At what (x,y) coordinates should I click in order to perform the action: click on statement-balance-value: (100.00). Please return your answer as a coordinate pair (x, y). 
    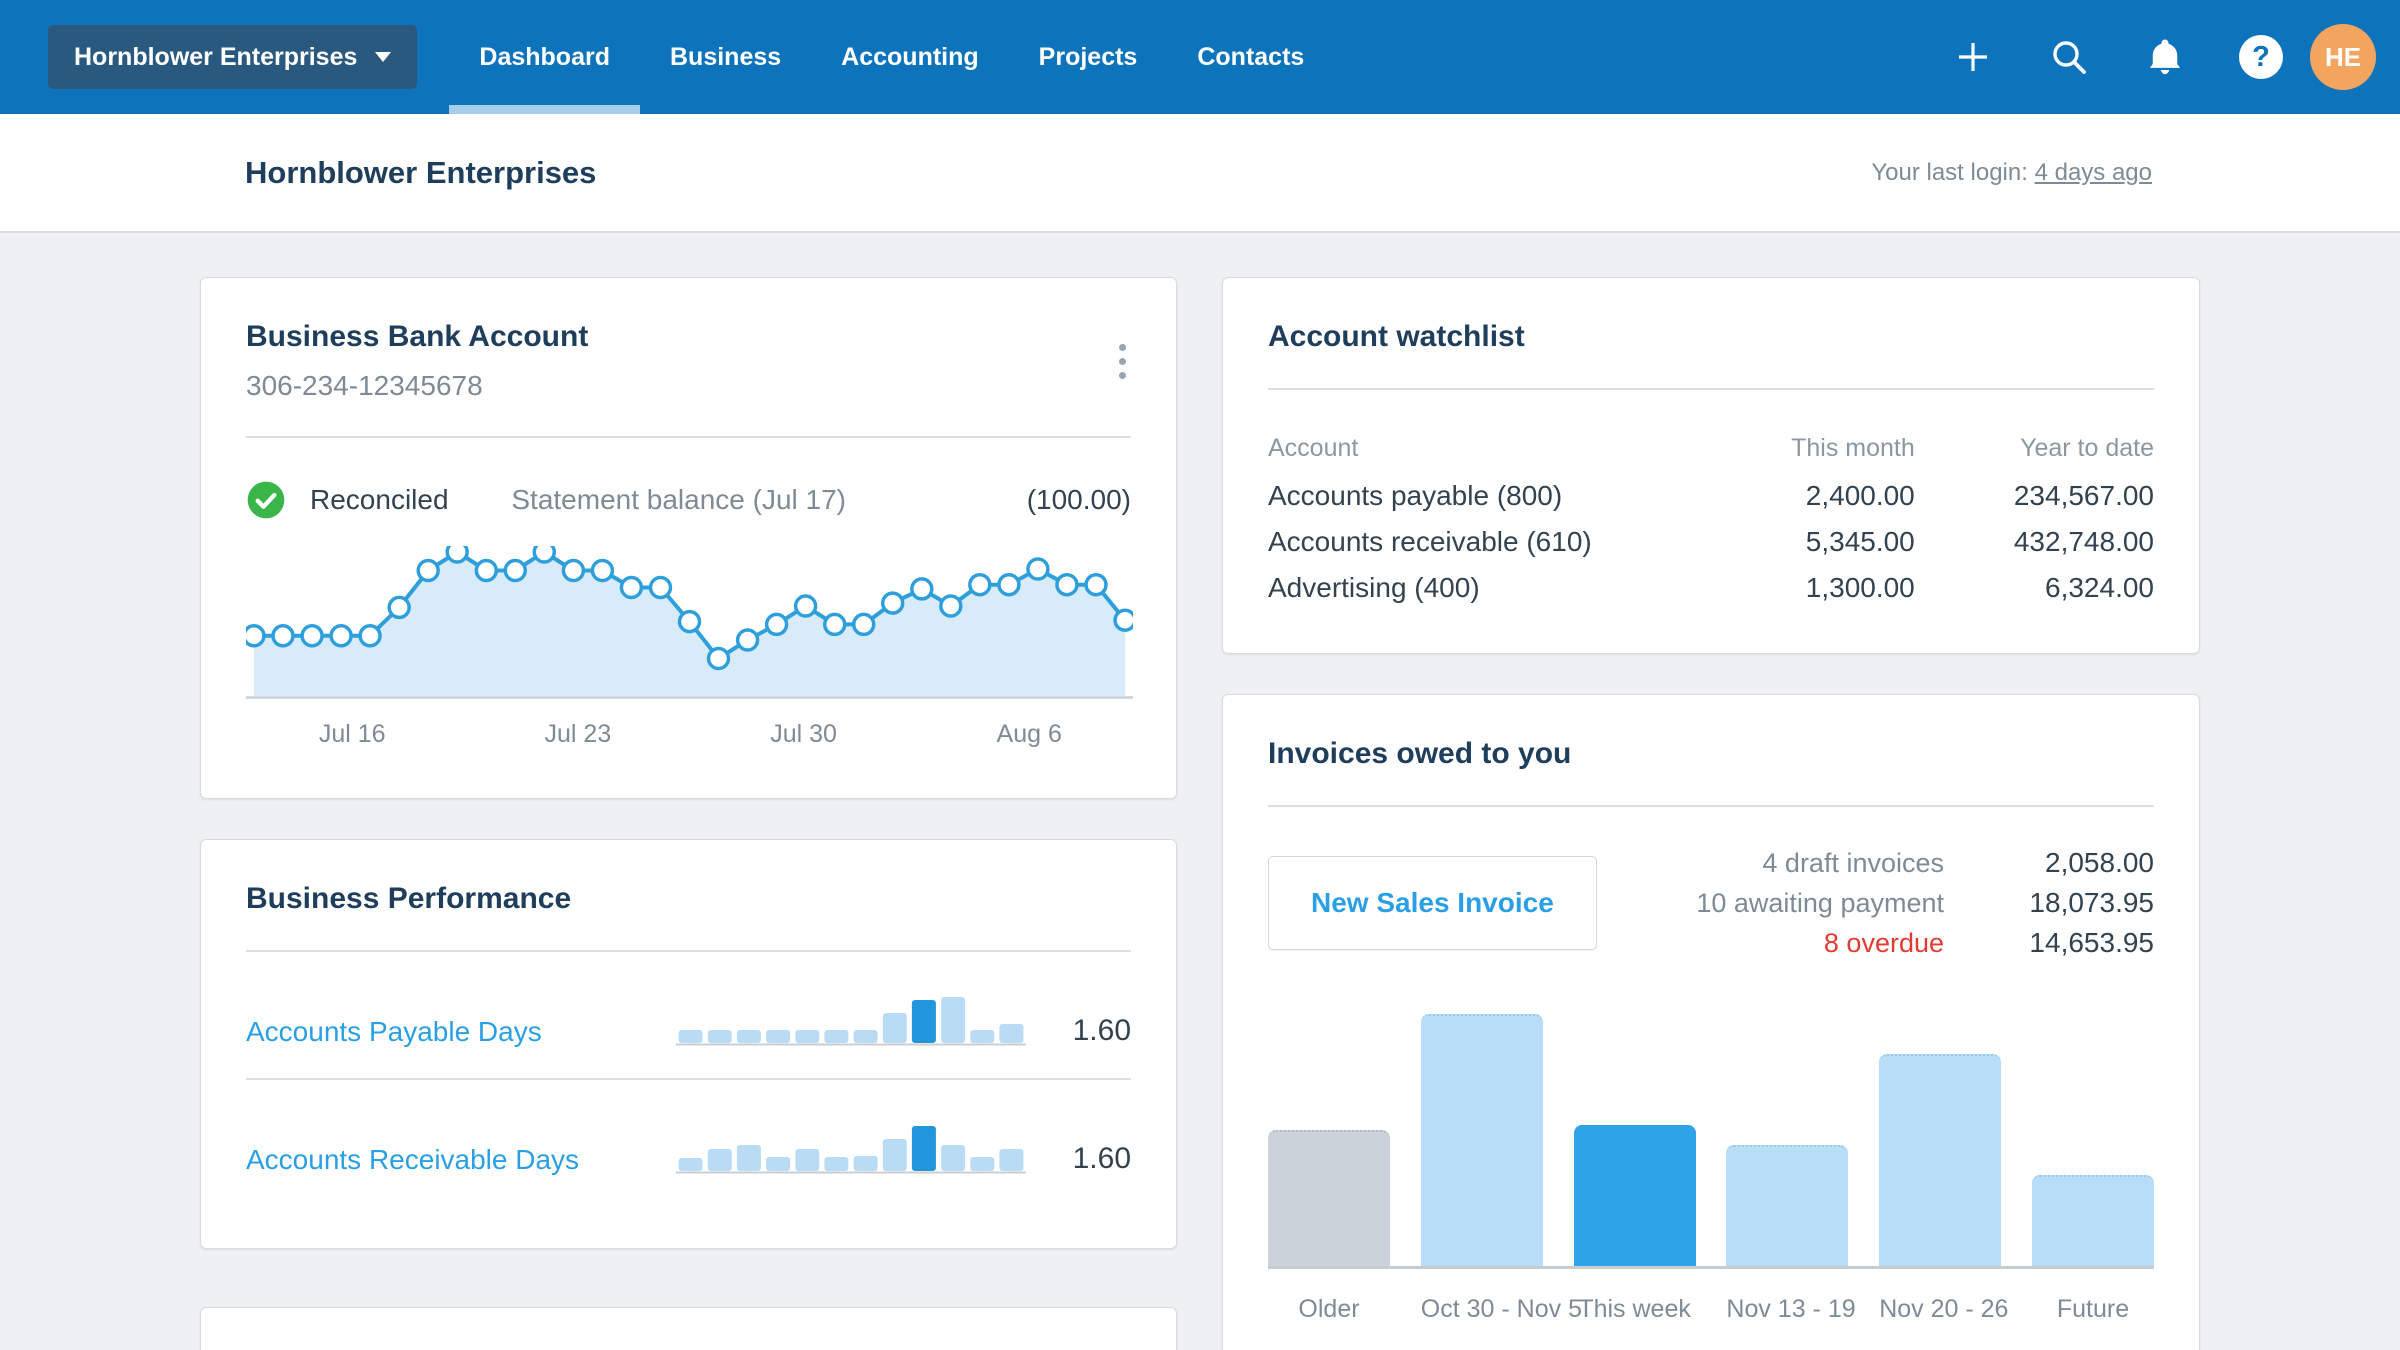
    Looking at the image, I should click on (1078, 499).